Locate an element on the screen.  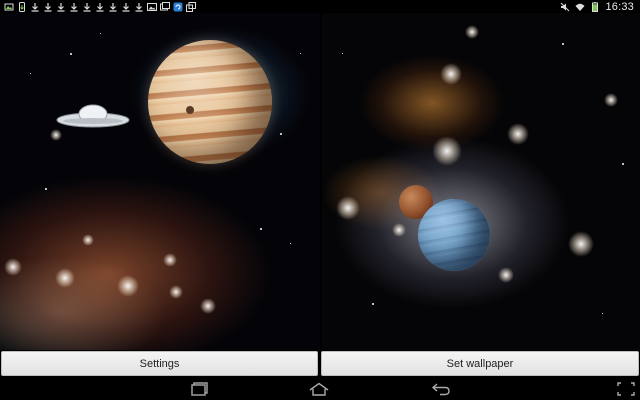
ufo-sprite is located at coordinates (93, 116).